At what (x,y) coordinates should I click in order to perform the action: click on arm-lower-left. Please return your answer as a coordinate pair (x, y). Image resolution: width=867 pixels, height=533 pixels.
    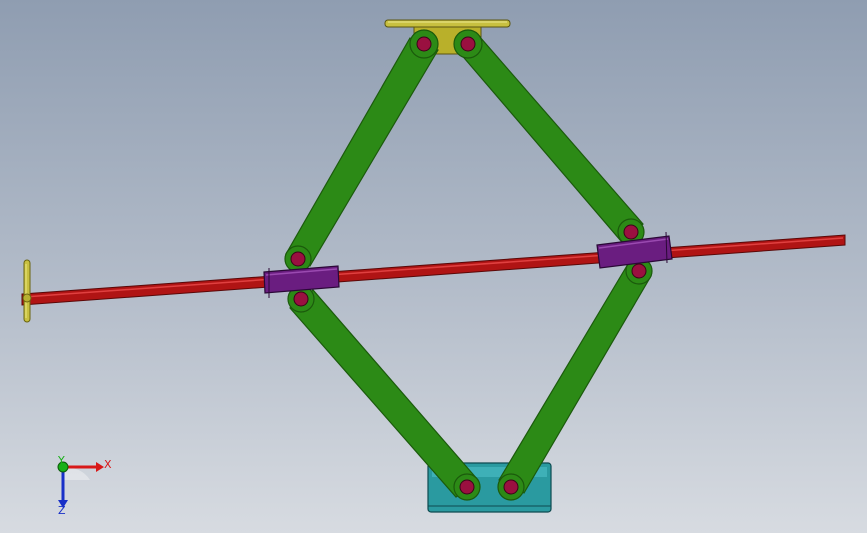
    Looking at the image, I should click on (384, 393).